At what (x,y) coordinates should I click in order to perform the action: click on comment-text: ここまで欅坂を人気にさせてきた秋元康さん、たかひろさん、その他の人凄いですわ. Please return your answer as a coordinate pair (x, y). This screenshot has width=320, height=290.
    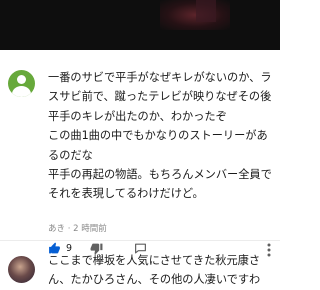
    Looking at the image, I should click on (154, 270).